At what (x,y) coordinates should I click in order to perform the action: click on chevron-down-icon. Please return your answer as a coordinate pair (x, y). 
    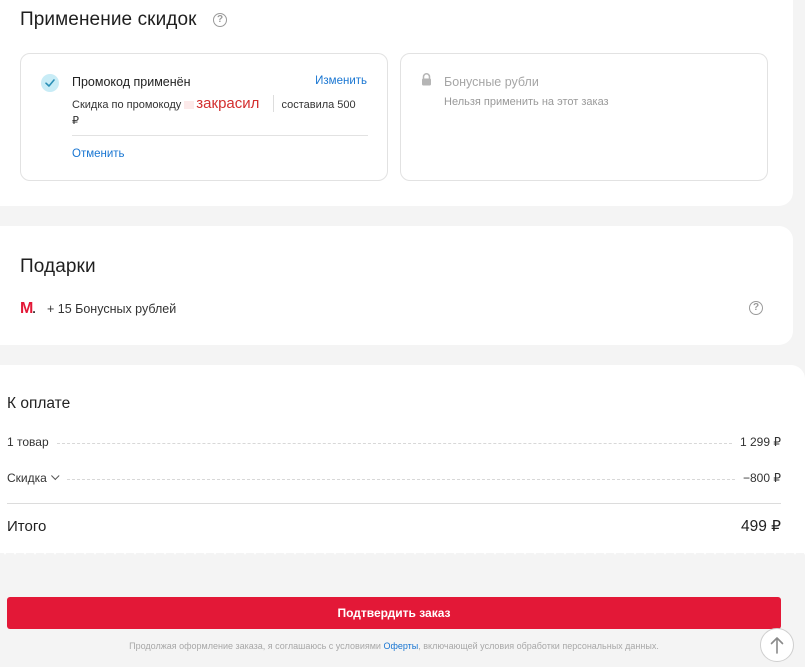
    Looking at the image, I should click on (55, 476).